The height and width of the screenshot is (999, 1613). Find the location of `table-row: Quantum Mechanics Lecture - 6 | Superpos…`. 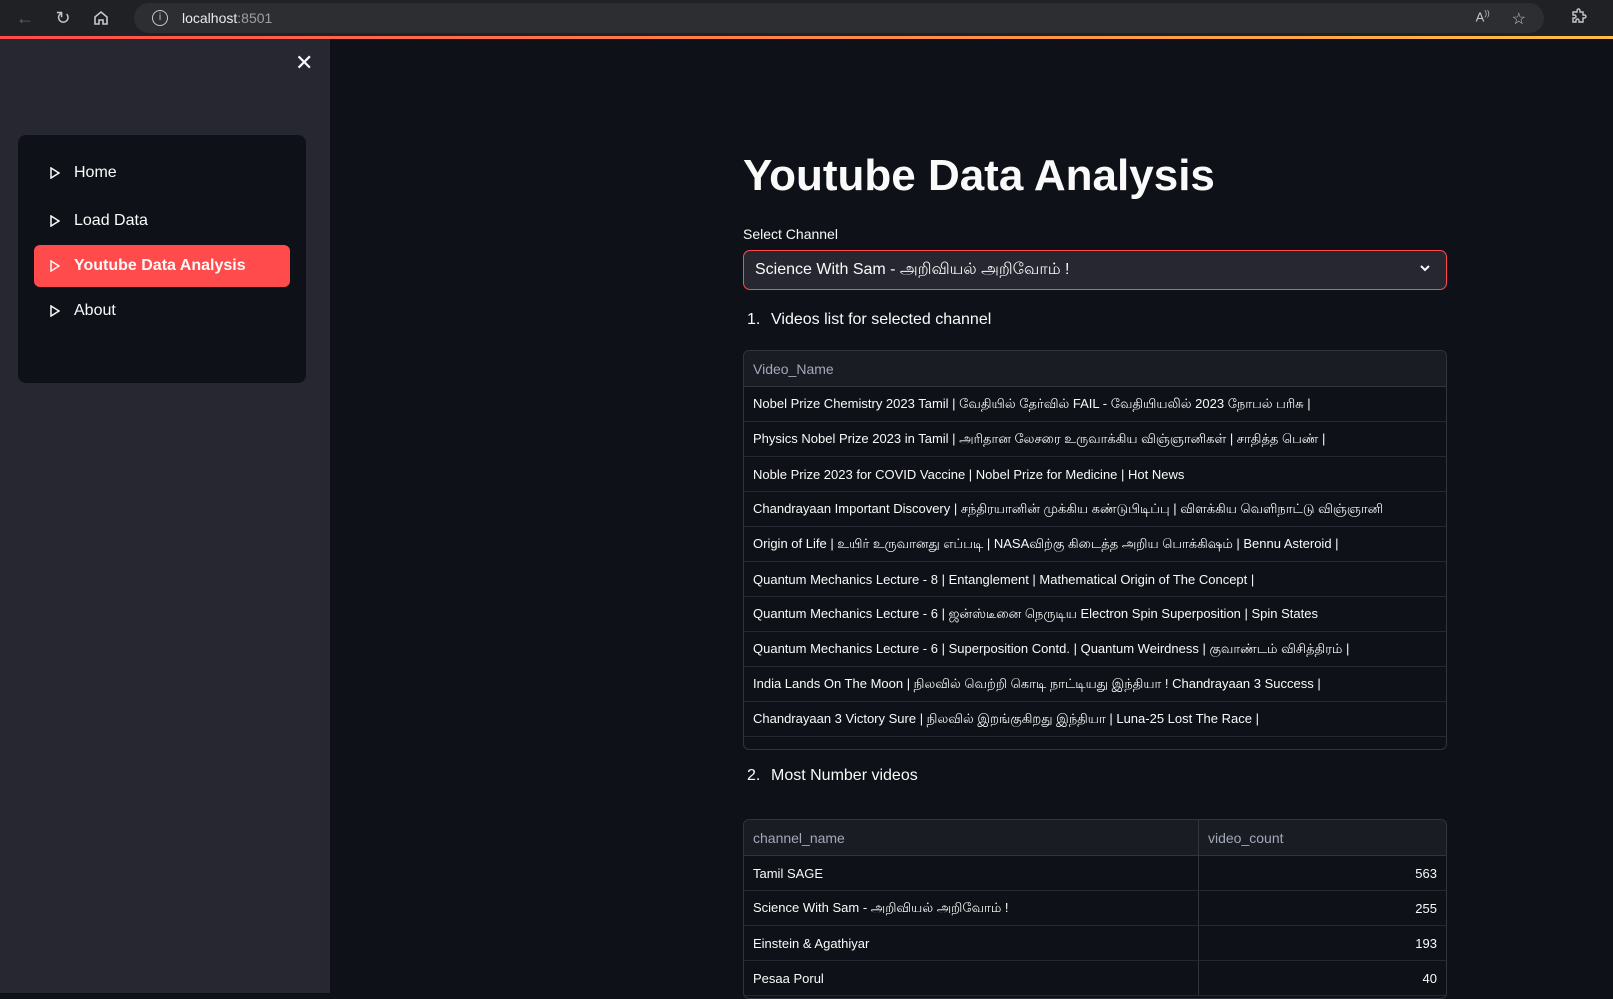

table-row: Quantum Mechanics Lecture - 6 | Superpos… is located at coordinates (1095, 649).